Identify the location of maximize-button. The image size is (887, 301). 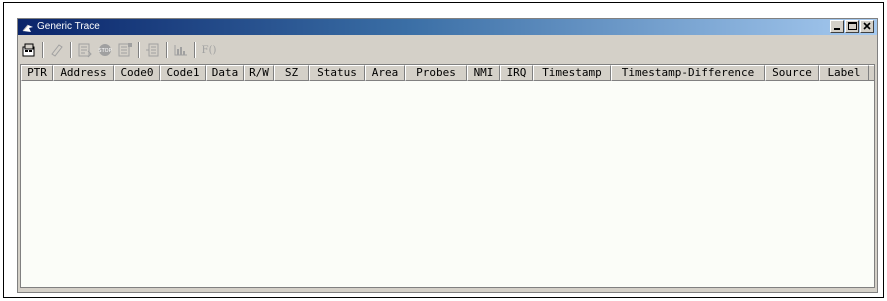
(852, 26).